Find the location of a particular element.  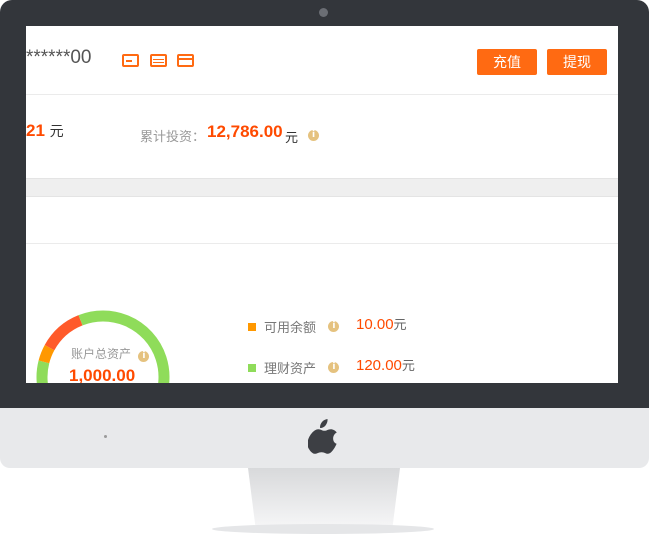

total-assets-value: 1,000.00 is located at coordinates (102, 374).